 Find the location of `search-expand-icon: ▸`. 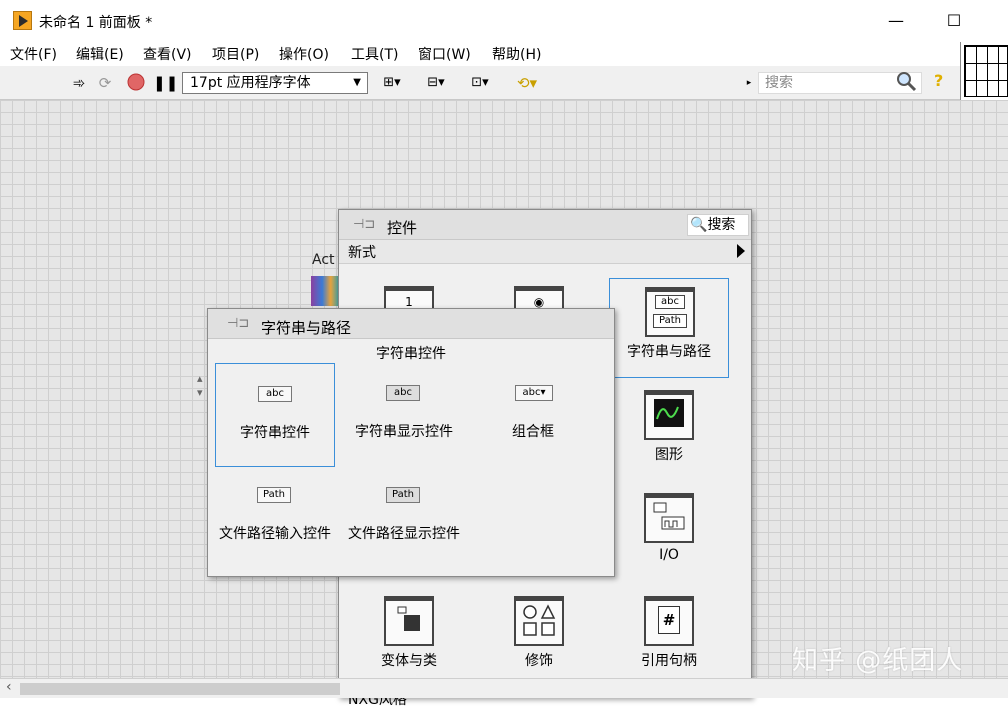

search-expand-icon: ▸ is located at coordinates (749, 83).